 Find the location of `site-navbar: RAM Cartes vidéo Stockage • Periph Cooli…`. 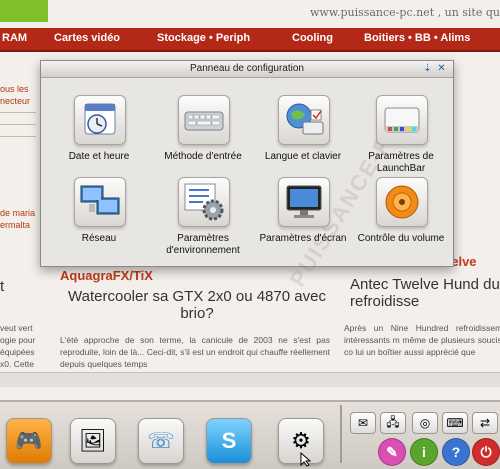

site-navbar: RAM Cartes vidéo Stockage • Periph Cooli… is located at coordinates (250, 40).